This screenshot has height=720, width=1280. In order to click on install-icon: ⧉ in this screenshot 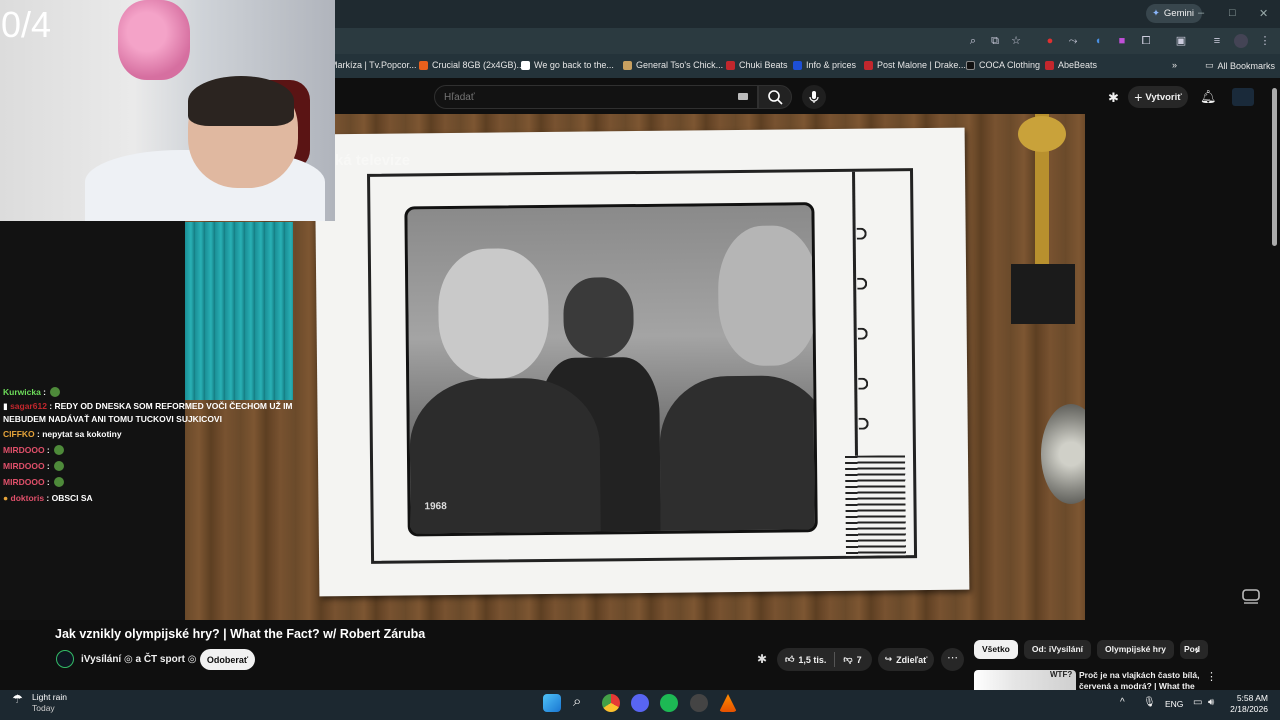, I will do `click(995, 41)`.